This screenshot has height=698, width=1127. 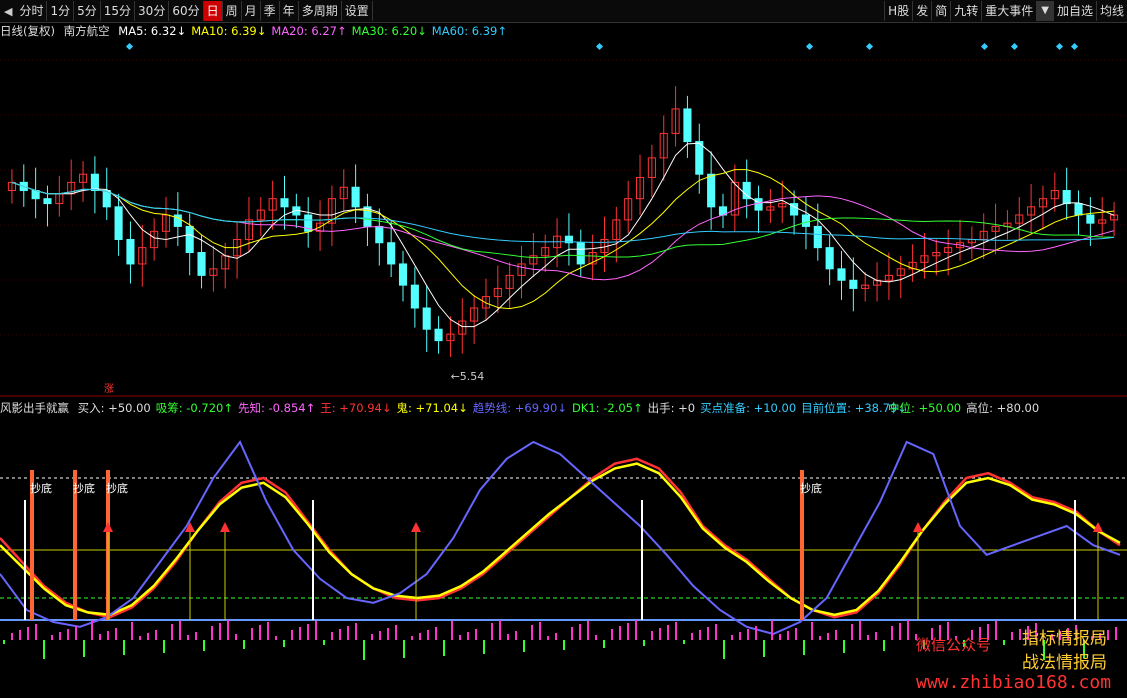 What do you see at coordinates (468, 376) in the screenshot?
I see `low-price-label: ←5.54` at bounding box center [468, 376].